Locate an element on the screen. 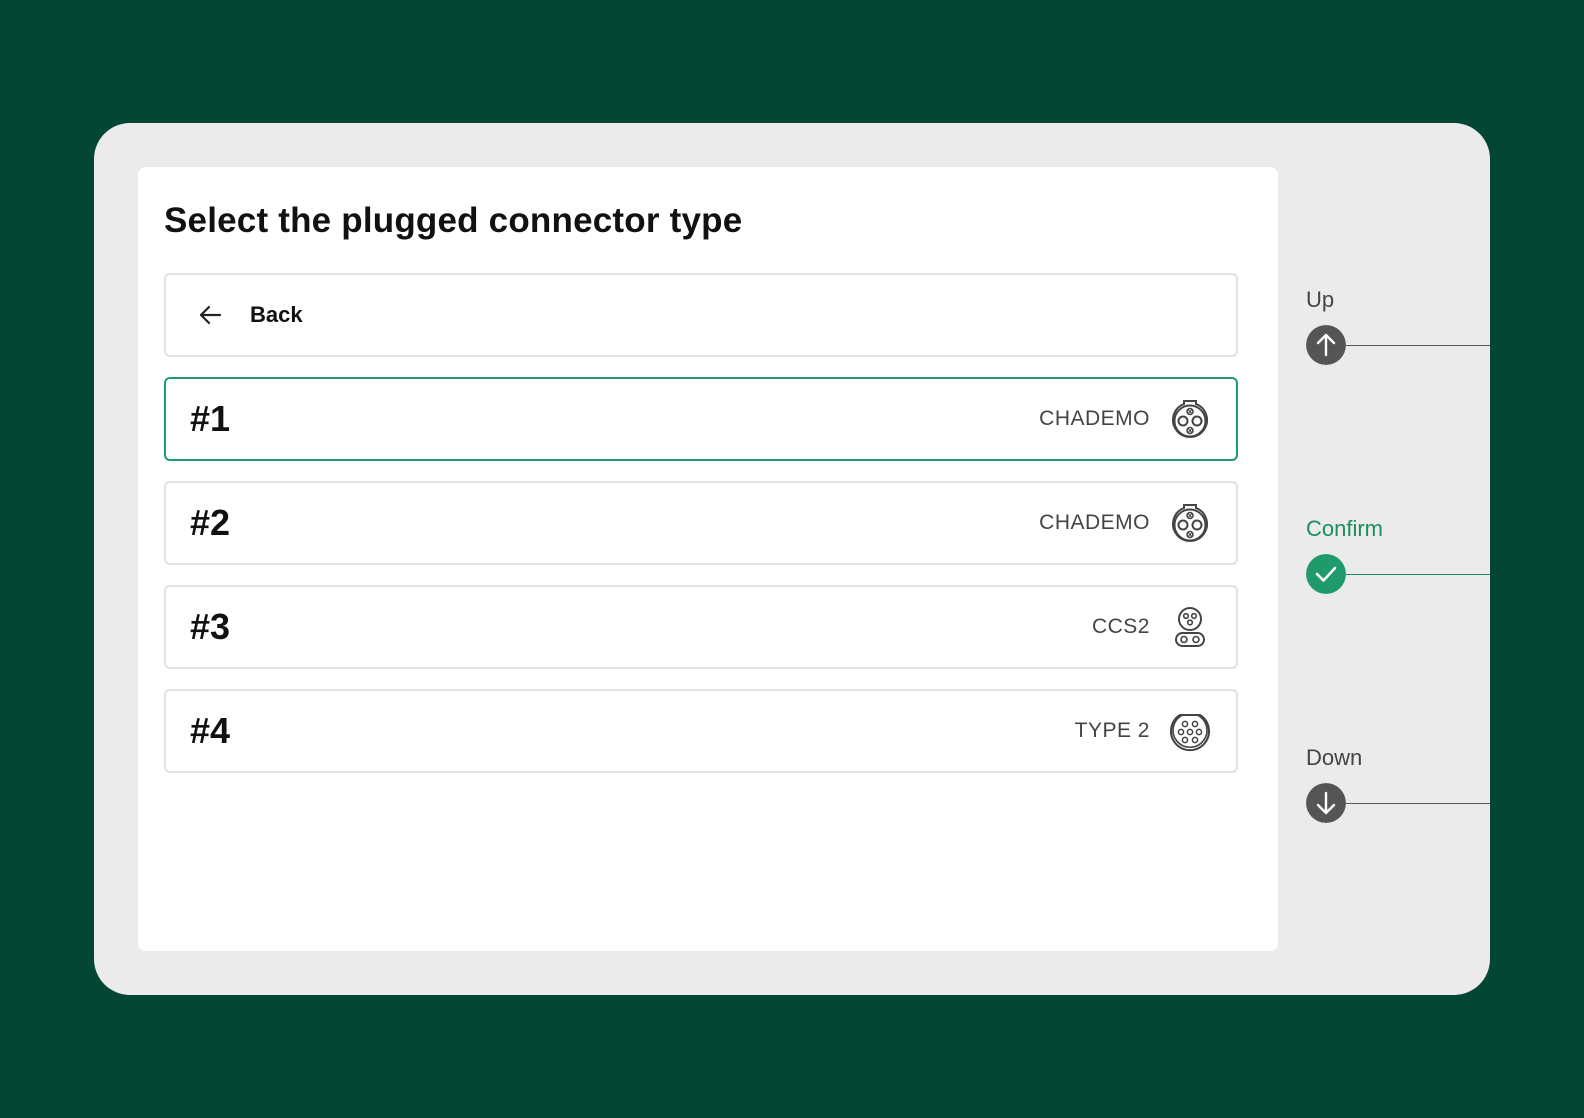 The image size is (1584, 1118). type2-connector-icon is located at coordinates (1190, 733).